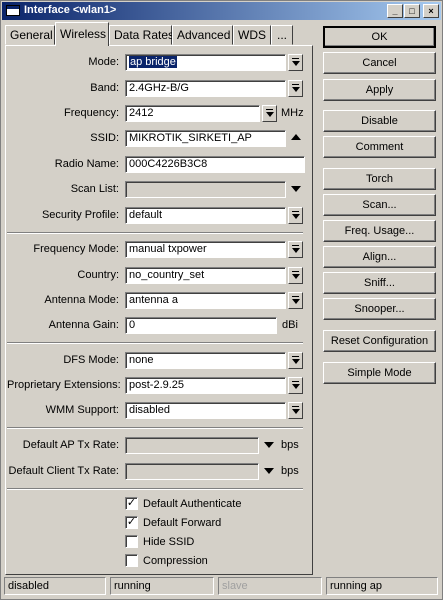 The width and height of the screenshot is (443, 600). What do you see at coordinates (295, 215) in the screenshot?
I see `security-profile-dropdown-button` at bounding box center [295, 215].